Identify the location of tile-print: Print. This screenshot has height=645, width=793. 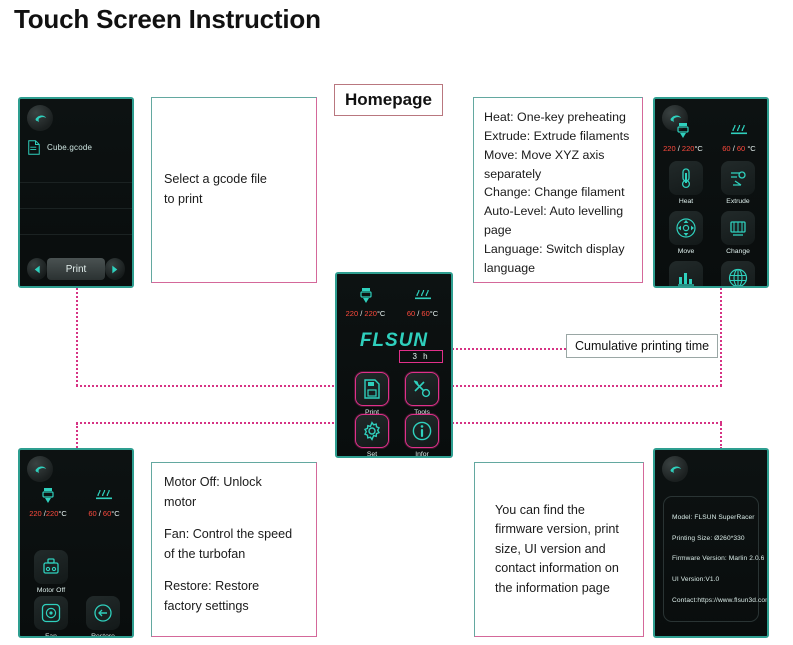
(372, 394).